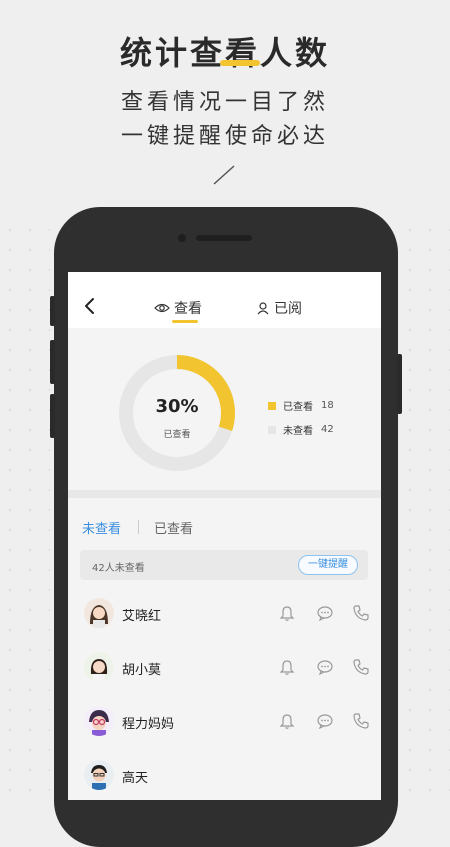  Describe the element at coordinates (328, 565) in the screenshot. I see `remind-all-button: 一键提醒` at that location.